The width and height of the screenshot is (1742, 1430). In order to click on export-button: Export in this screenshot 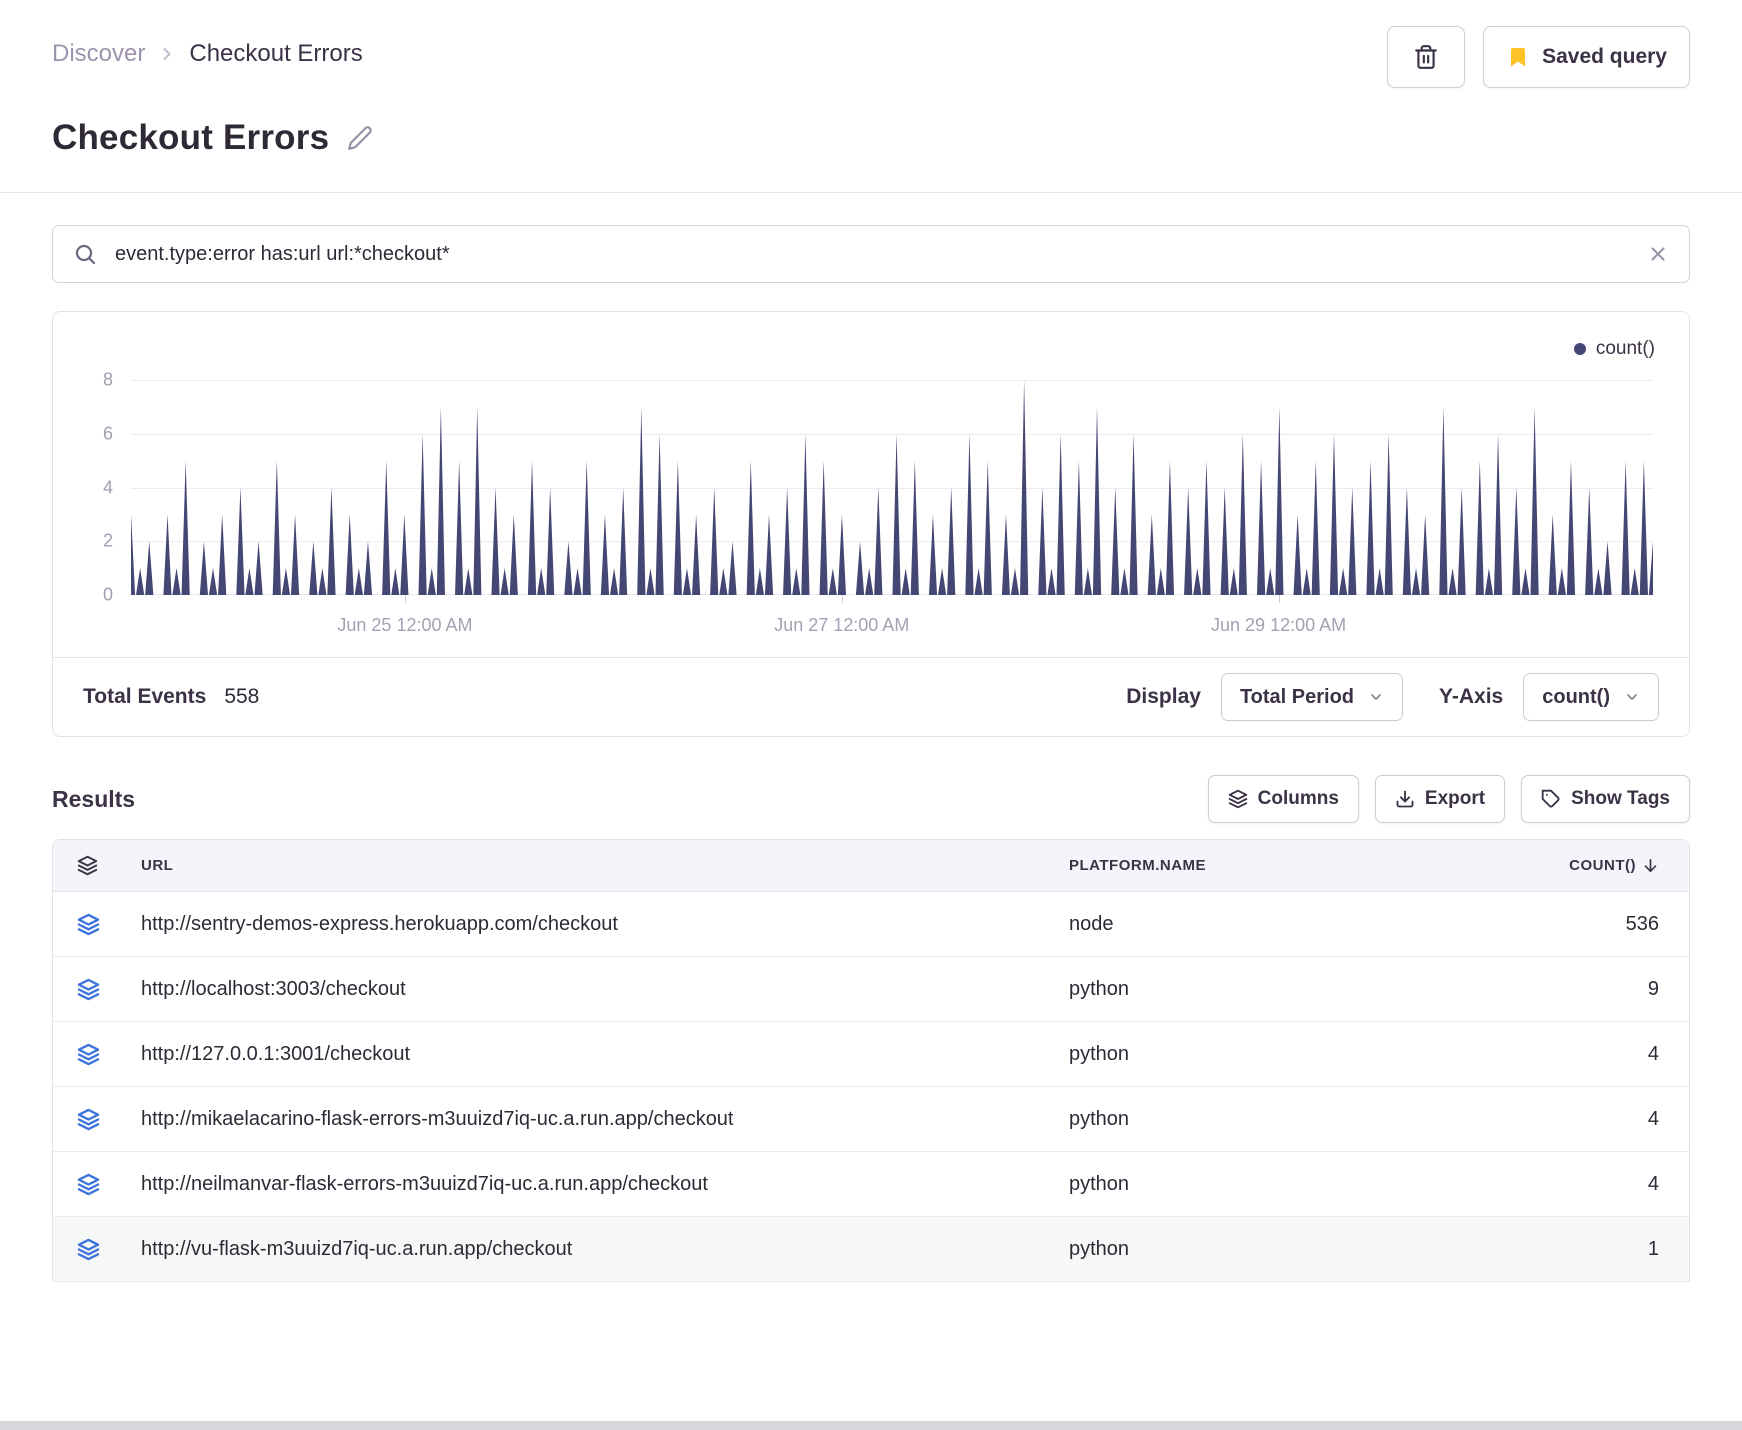, I will do `click(1440, 799)`.